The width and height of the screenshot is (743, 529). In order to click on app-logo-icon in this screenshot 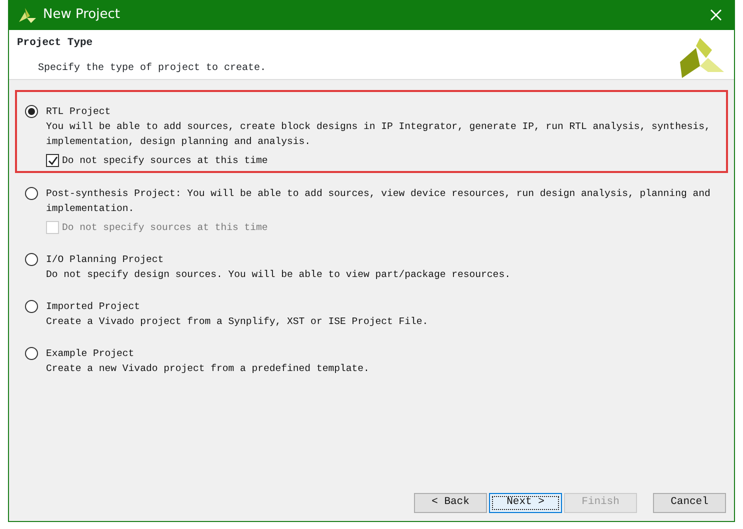, I will do `click(27, 15)`.